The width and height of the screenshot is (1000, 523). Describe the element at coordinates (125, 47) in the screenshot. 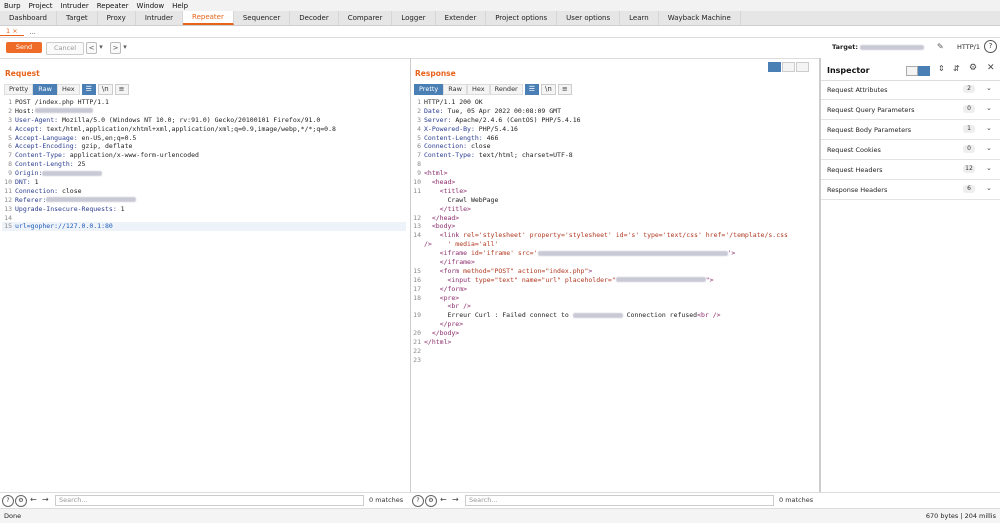

I see `forward-menu-icon: ▾` at that location.